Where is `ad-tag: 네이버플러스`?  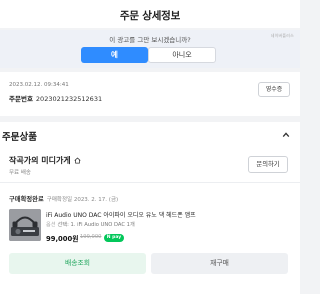
ad-tag: 네이버플러스 is located at coordinates (282, 35).